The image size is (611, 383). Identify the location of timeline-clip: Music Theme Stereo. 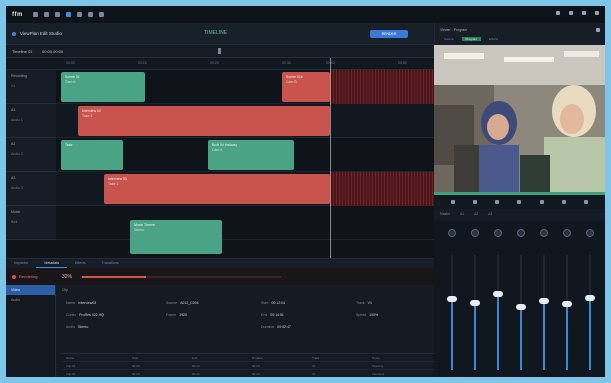
(176, 237).